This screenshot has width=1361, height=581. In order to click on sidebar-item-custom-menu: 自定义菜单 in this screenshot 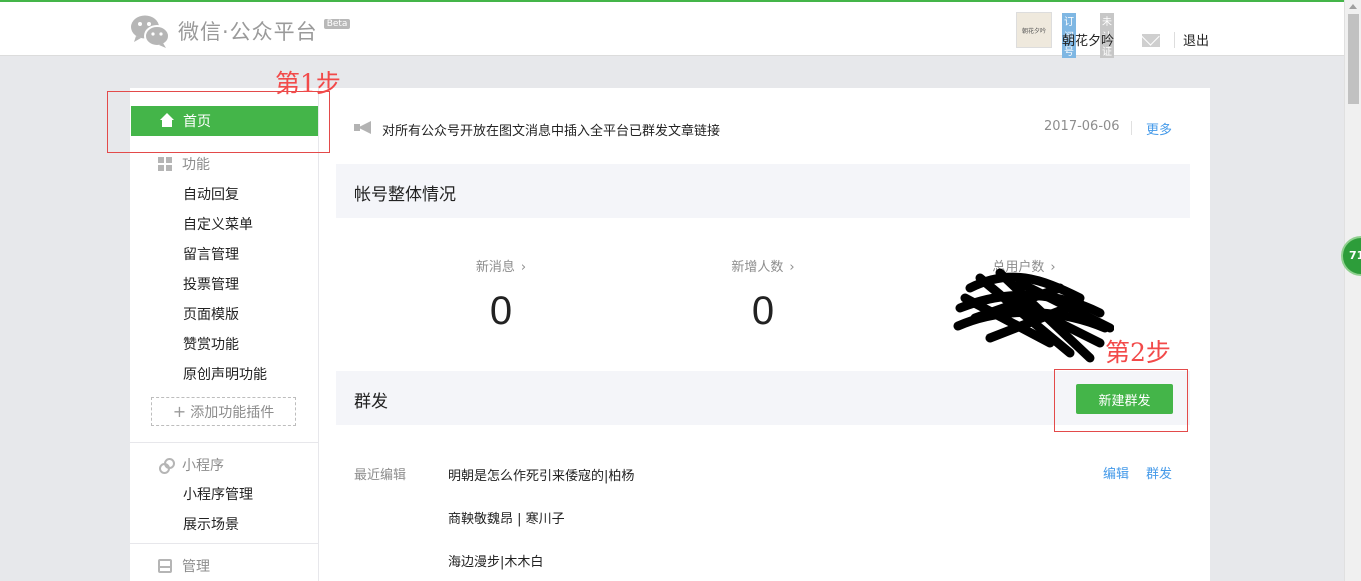, I will do `click(218, 224)`.